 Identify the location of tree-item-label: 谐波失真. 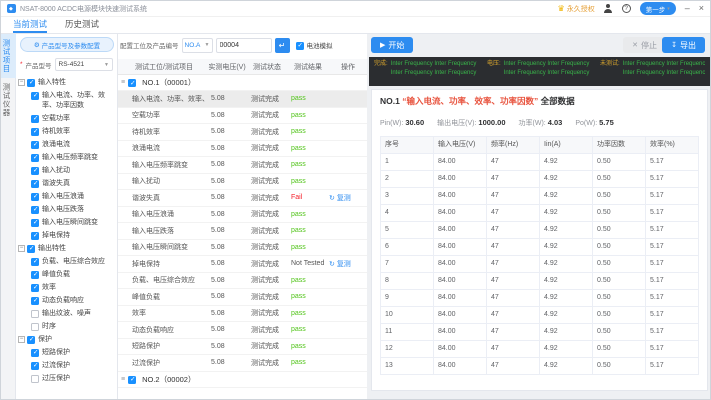
(56, 183).